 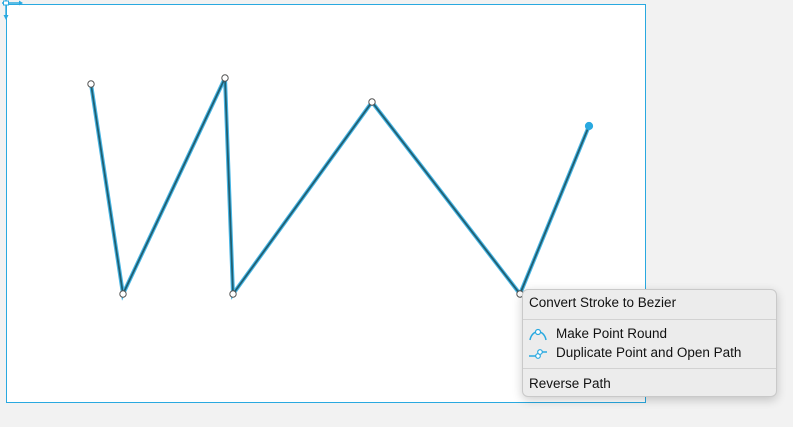 I want to click on menu-item-label: Make Point Round, so click(x=612, y=333).